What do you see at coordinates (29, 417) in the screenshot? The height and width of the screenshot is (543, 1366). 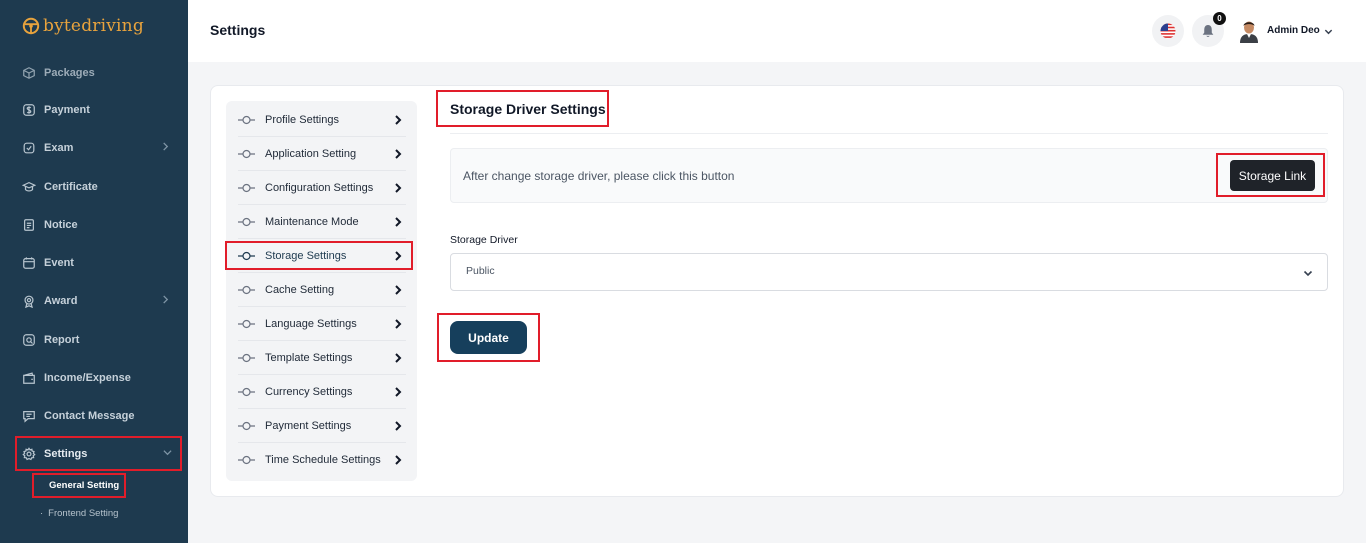 I see `message-icon` at bounding box center [29, 417].